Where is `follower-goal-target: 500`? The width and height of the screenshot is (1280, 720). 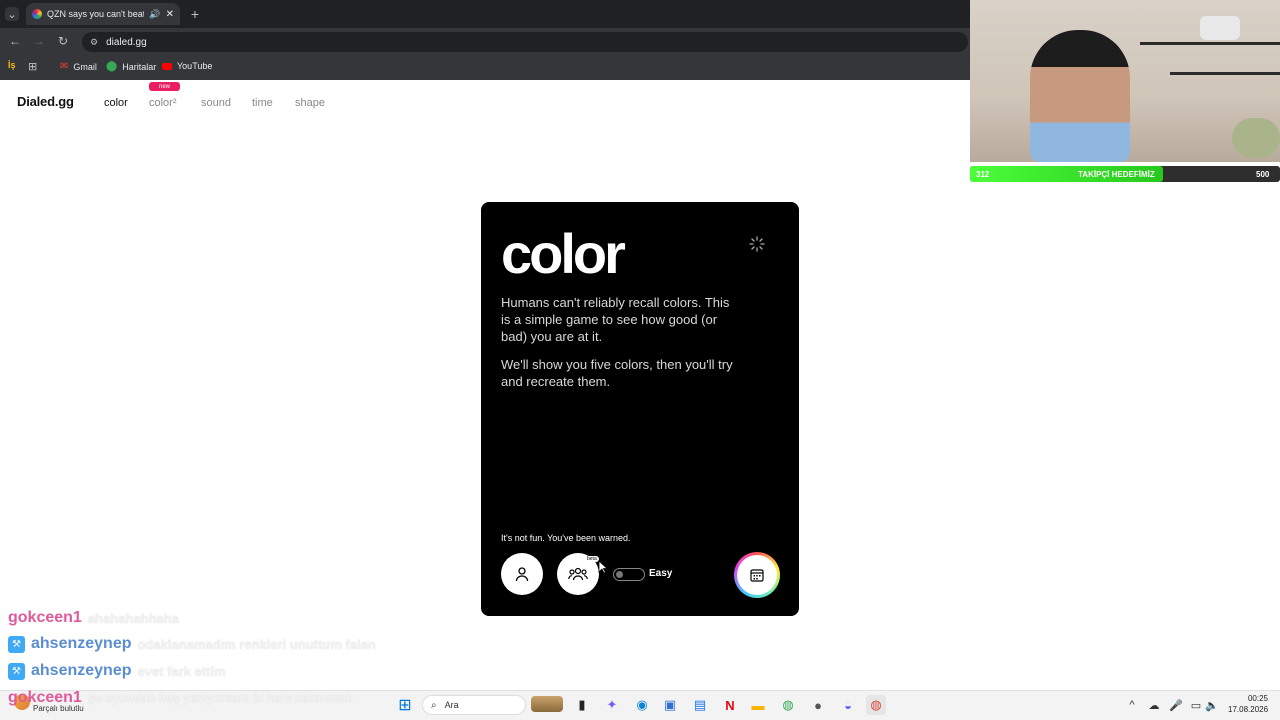 follower-goal-target: 500 is located at coordinates (1263, 174).